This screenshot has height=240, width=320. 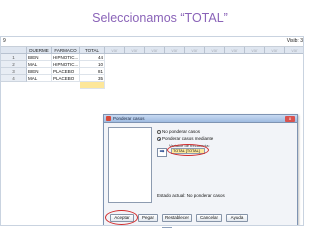 I want to click on column-header-duerme: DUERME, so click(x=39, y=50).